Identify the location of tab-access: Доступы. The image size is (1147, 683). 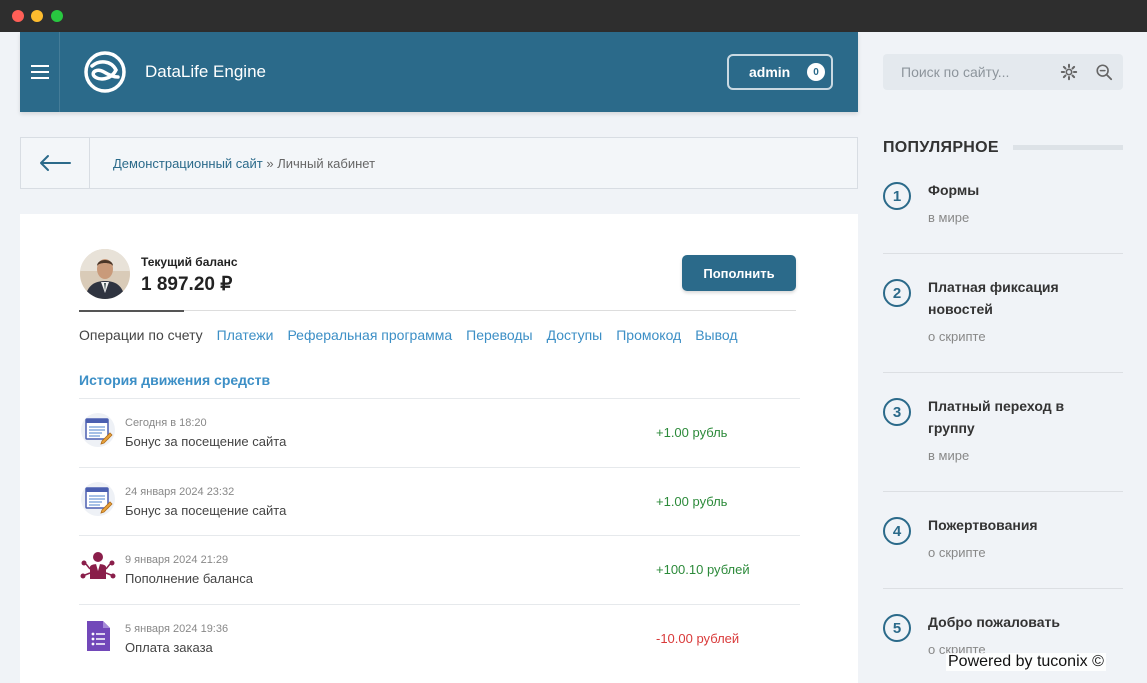
(575, 335).